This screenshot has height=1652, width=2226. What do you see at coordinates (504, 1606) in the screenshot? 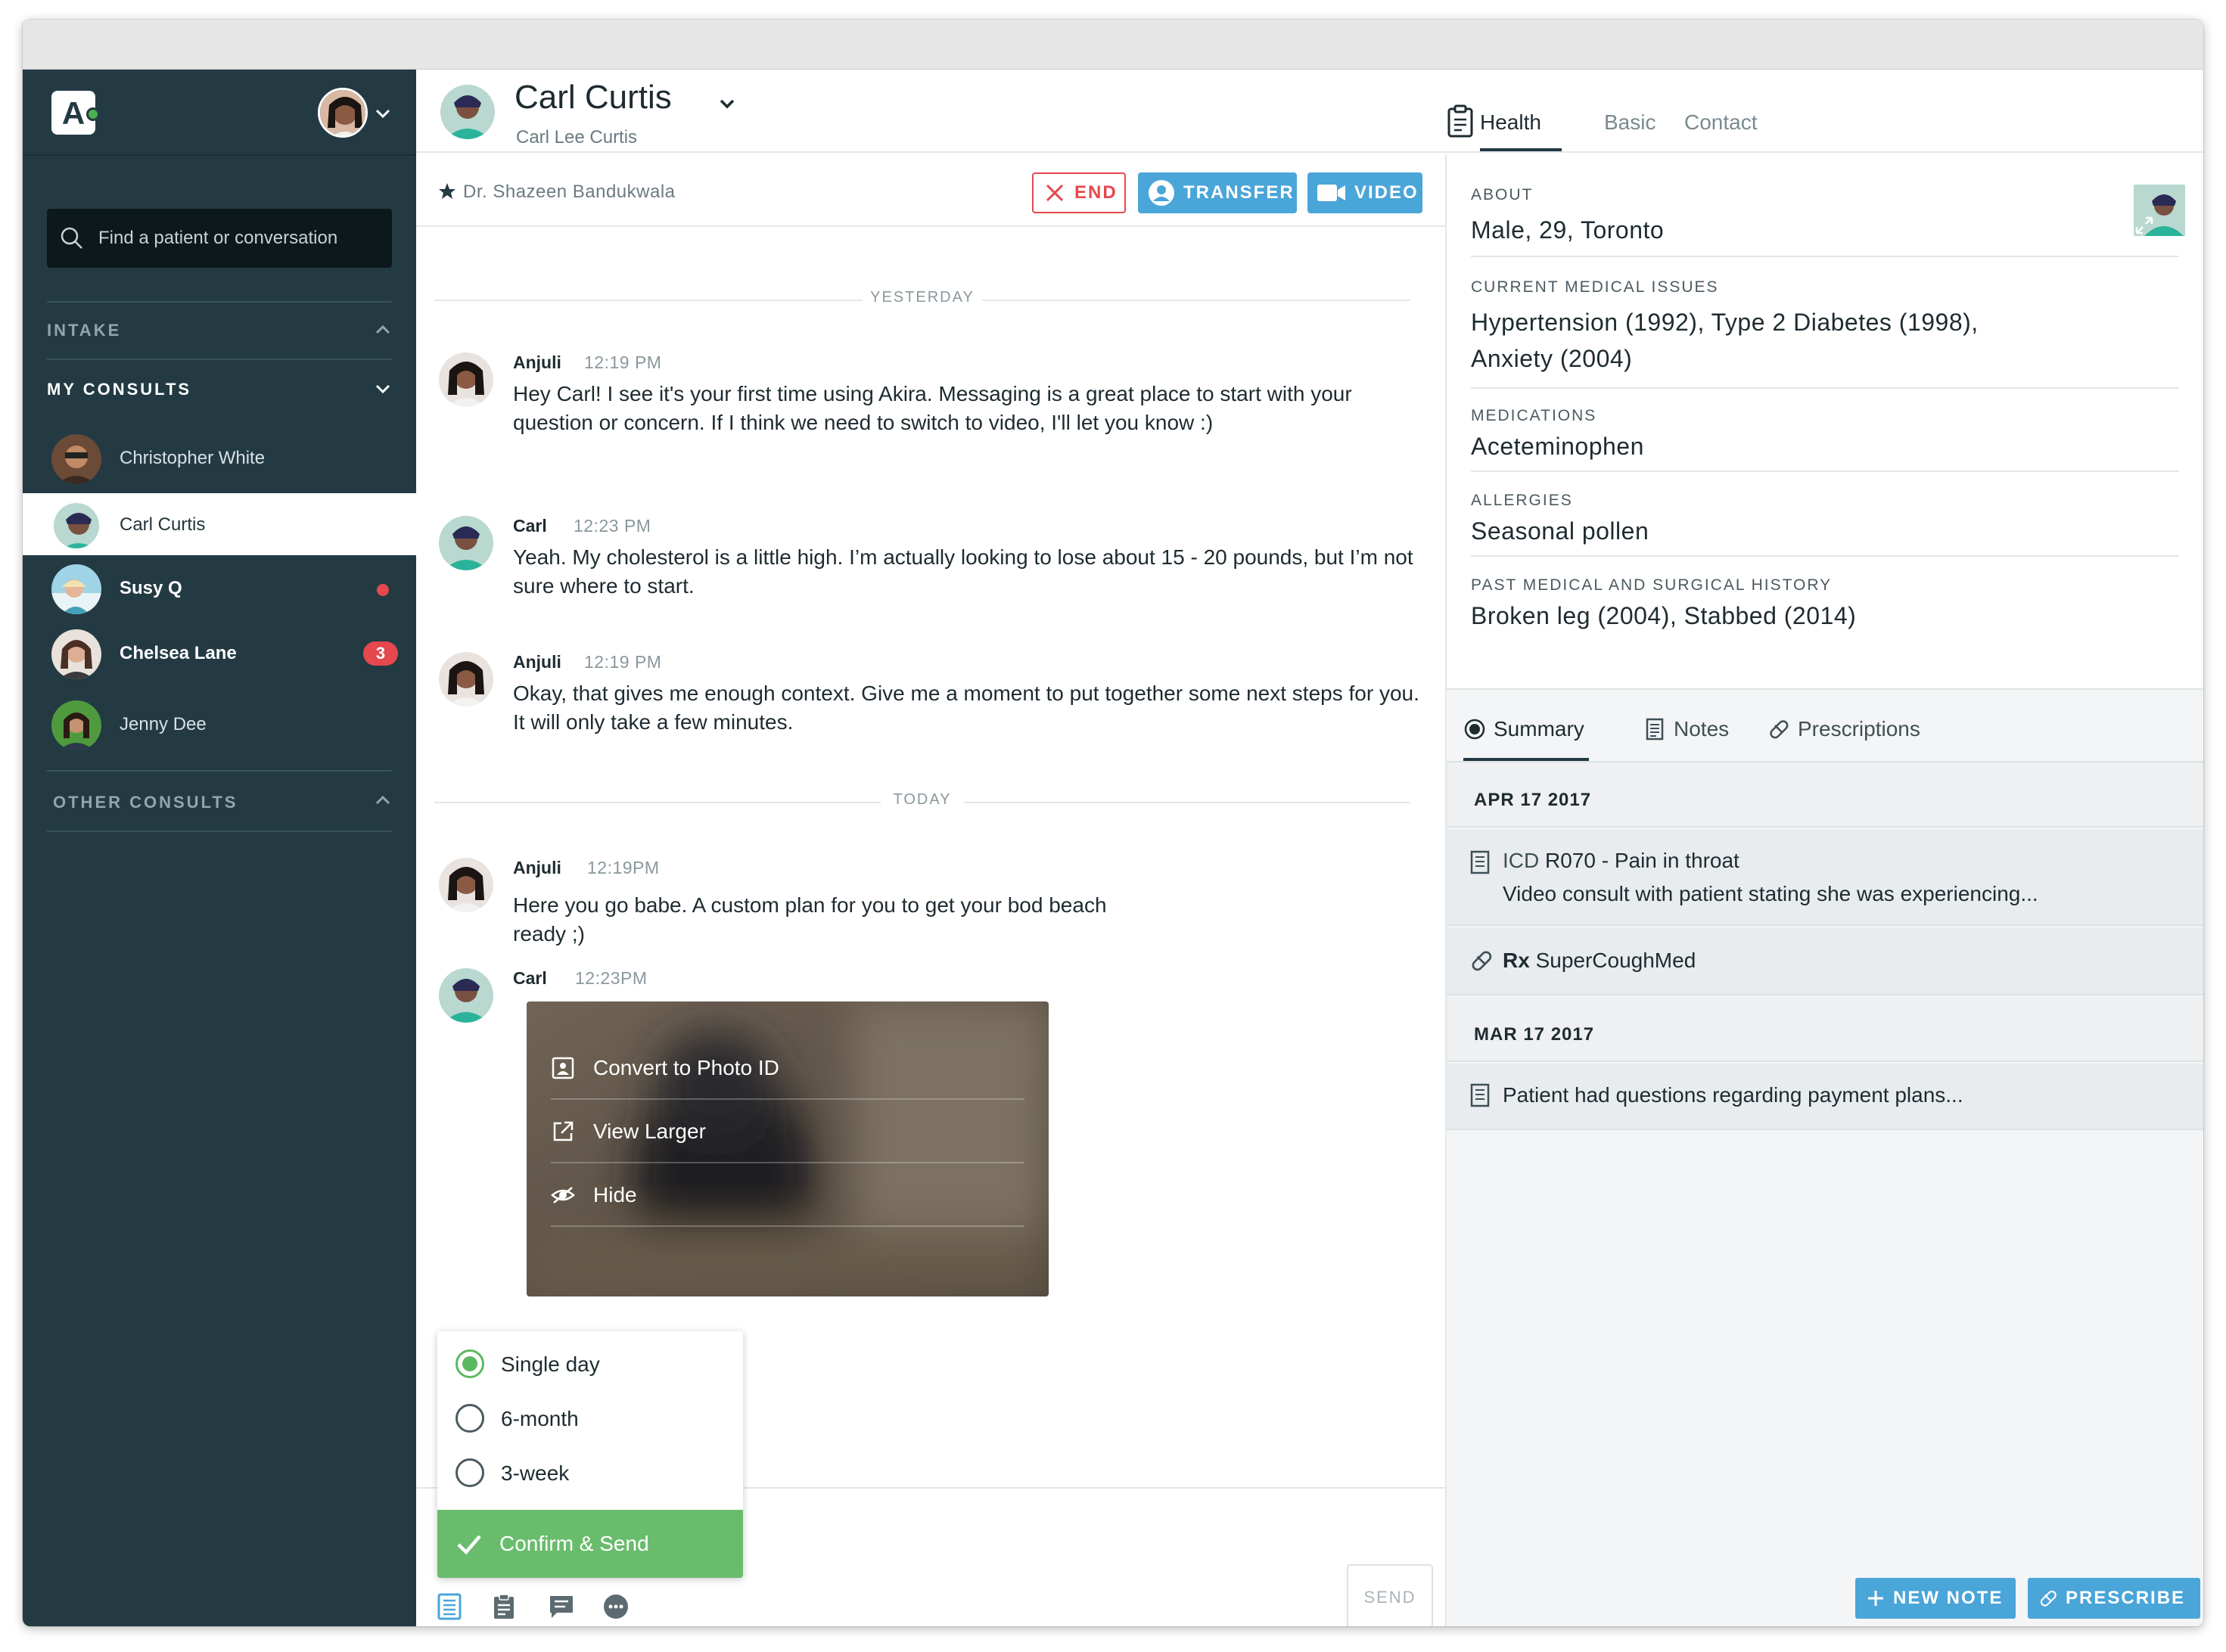
I see `clipboard-icon` at bounding box center [504, 1606].